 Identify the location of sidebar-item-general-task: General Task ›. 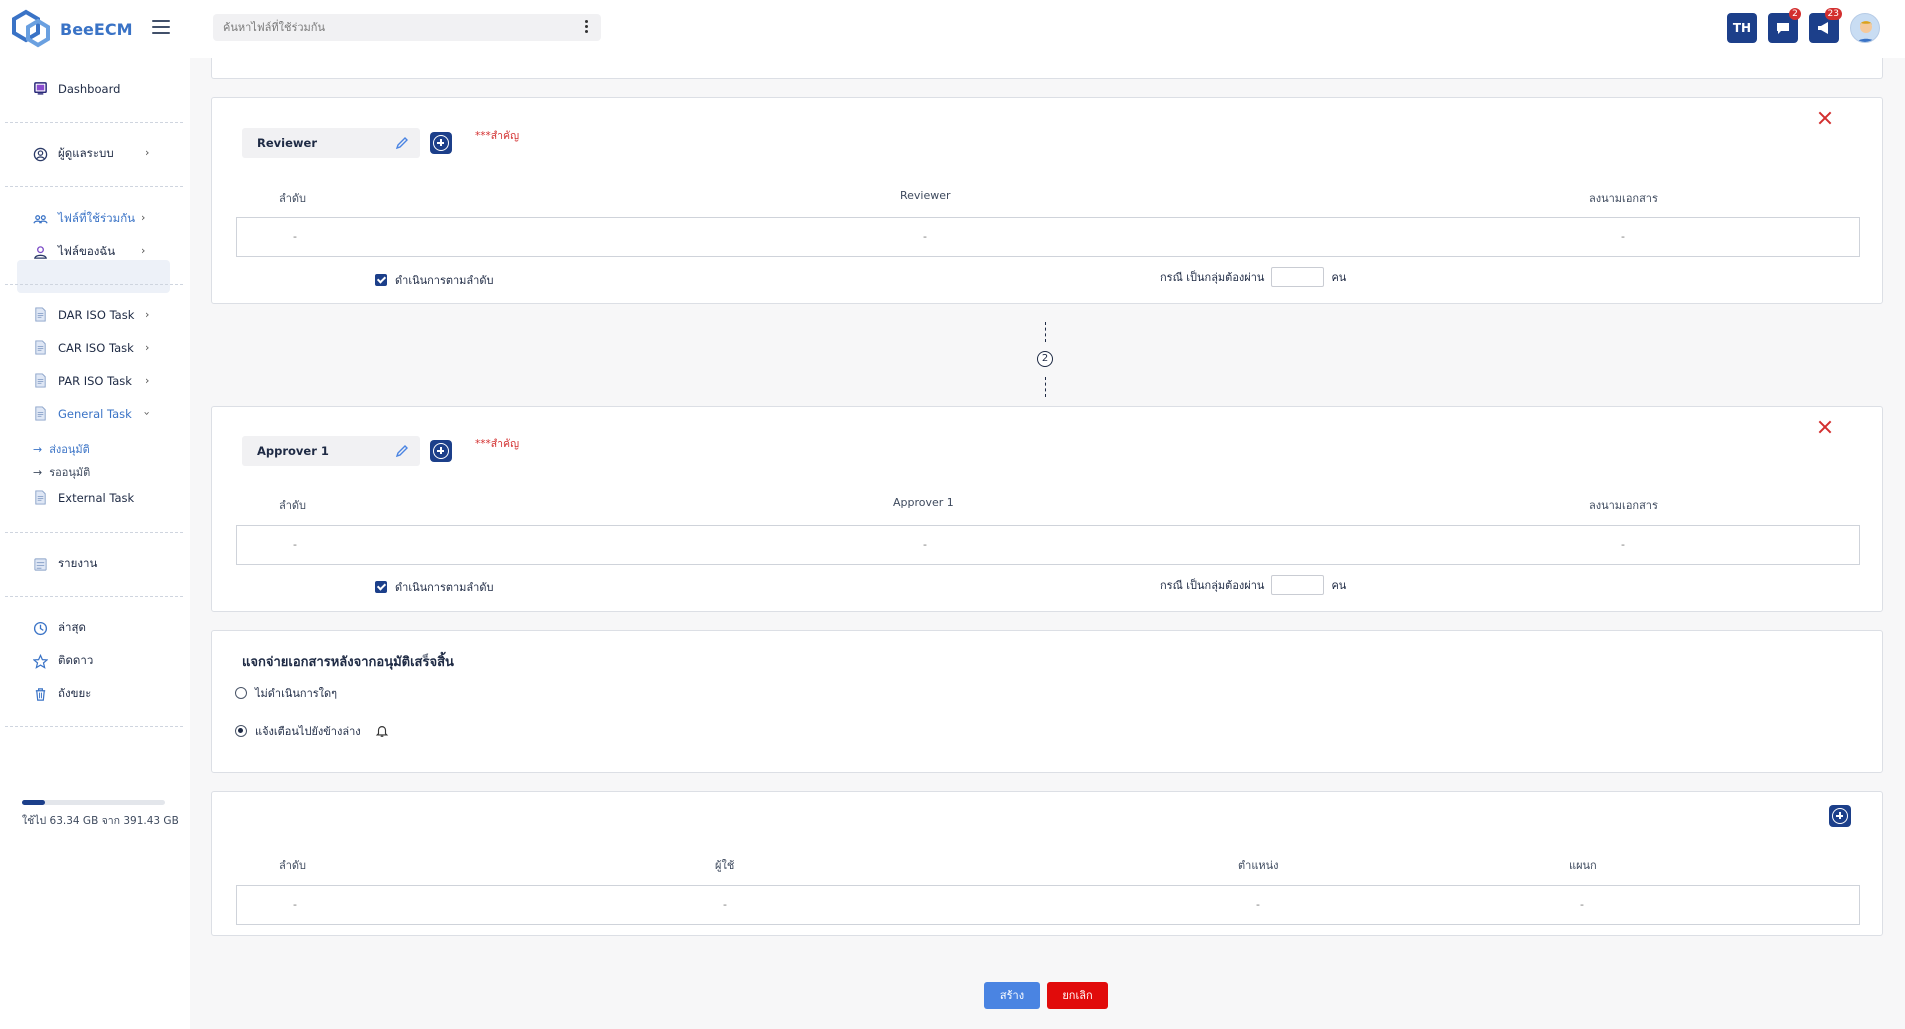
(93, 413).